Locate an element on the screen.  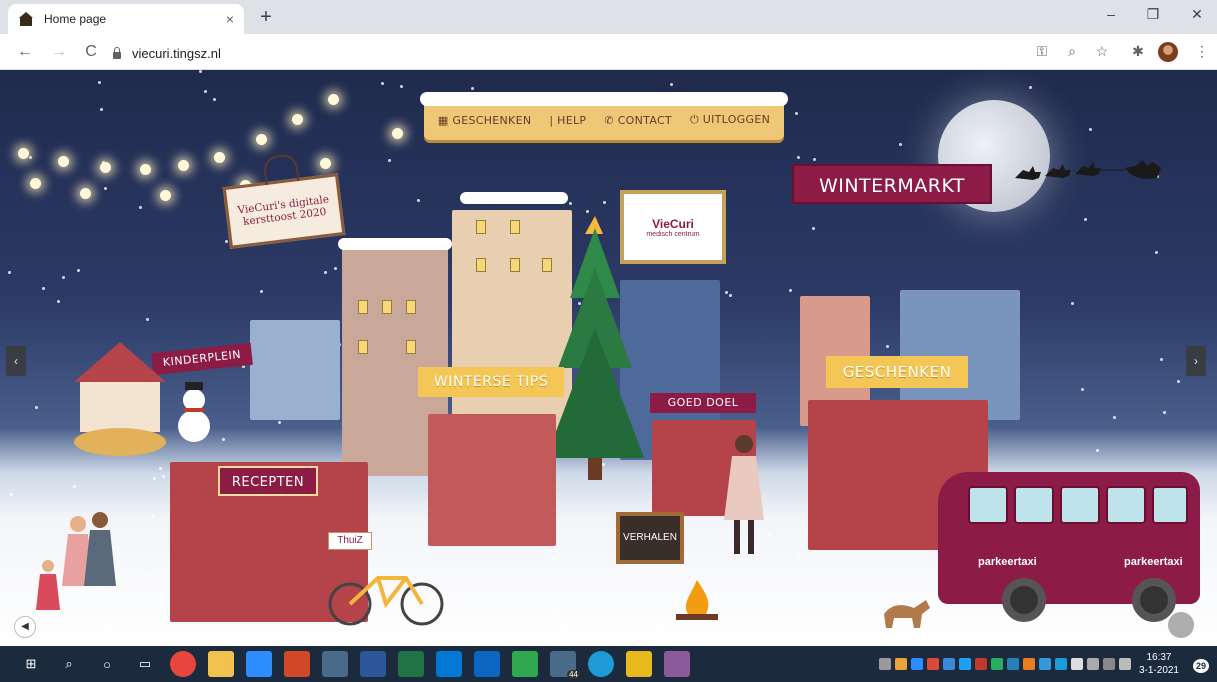
keyboard-icon is located at coordinates (1092, 664).